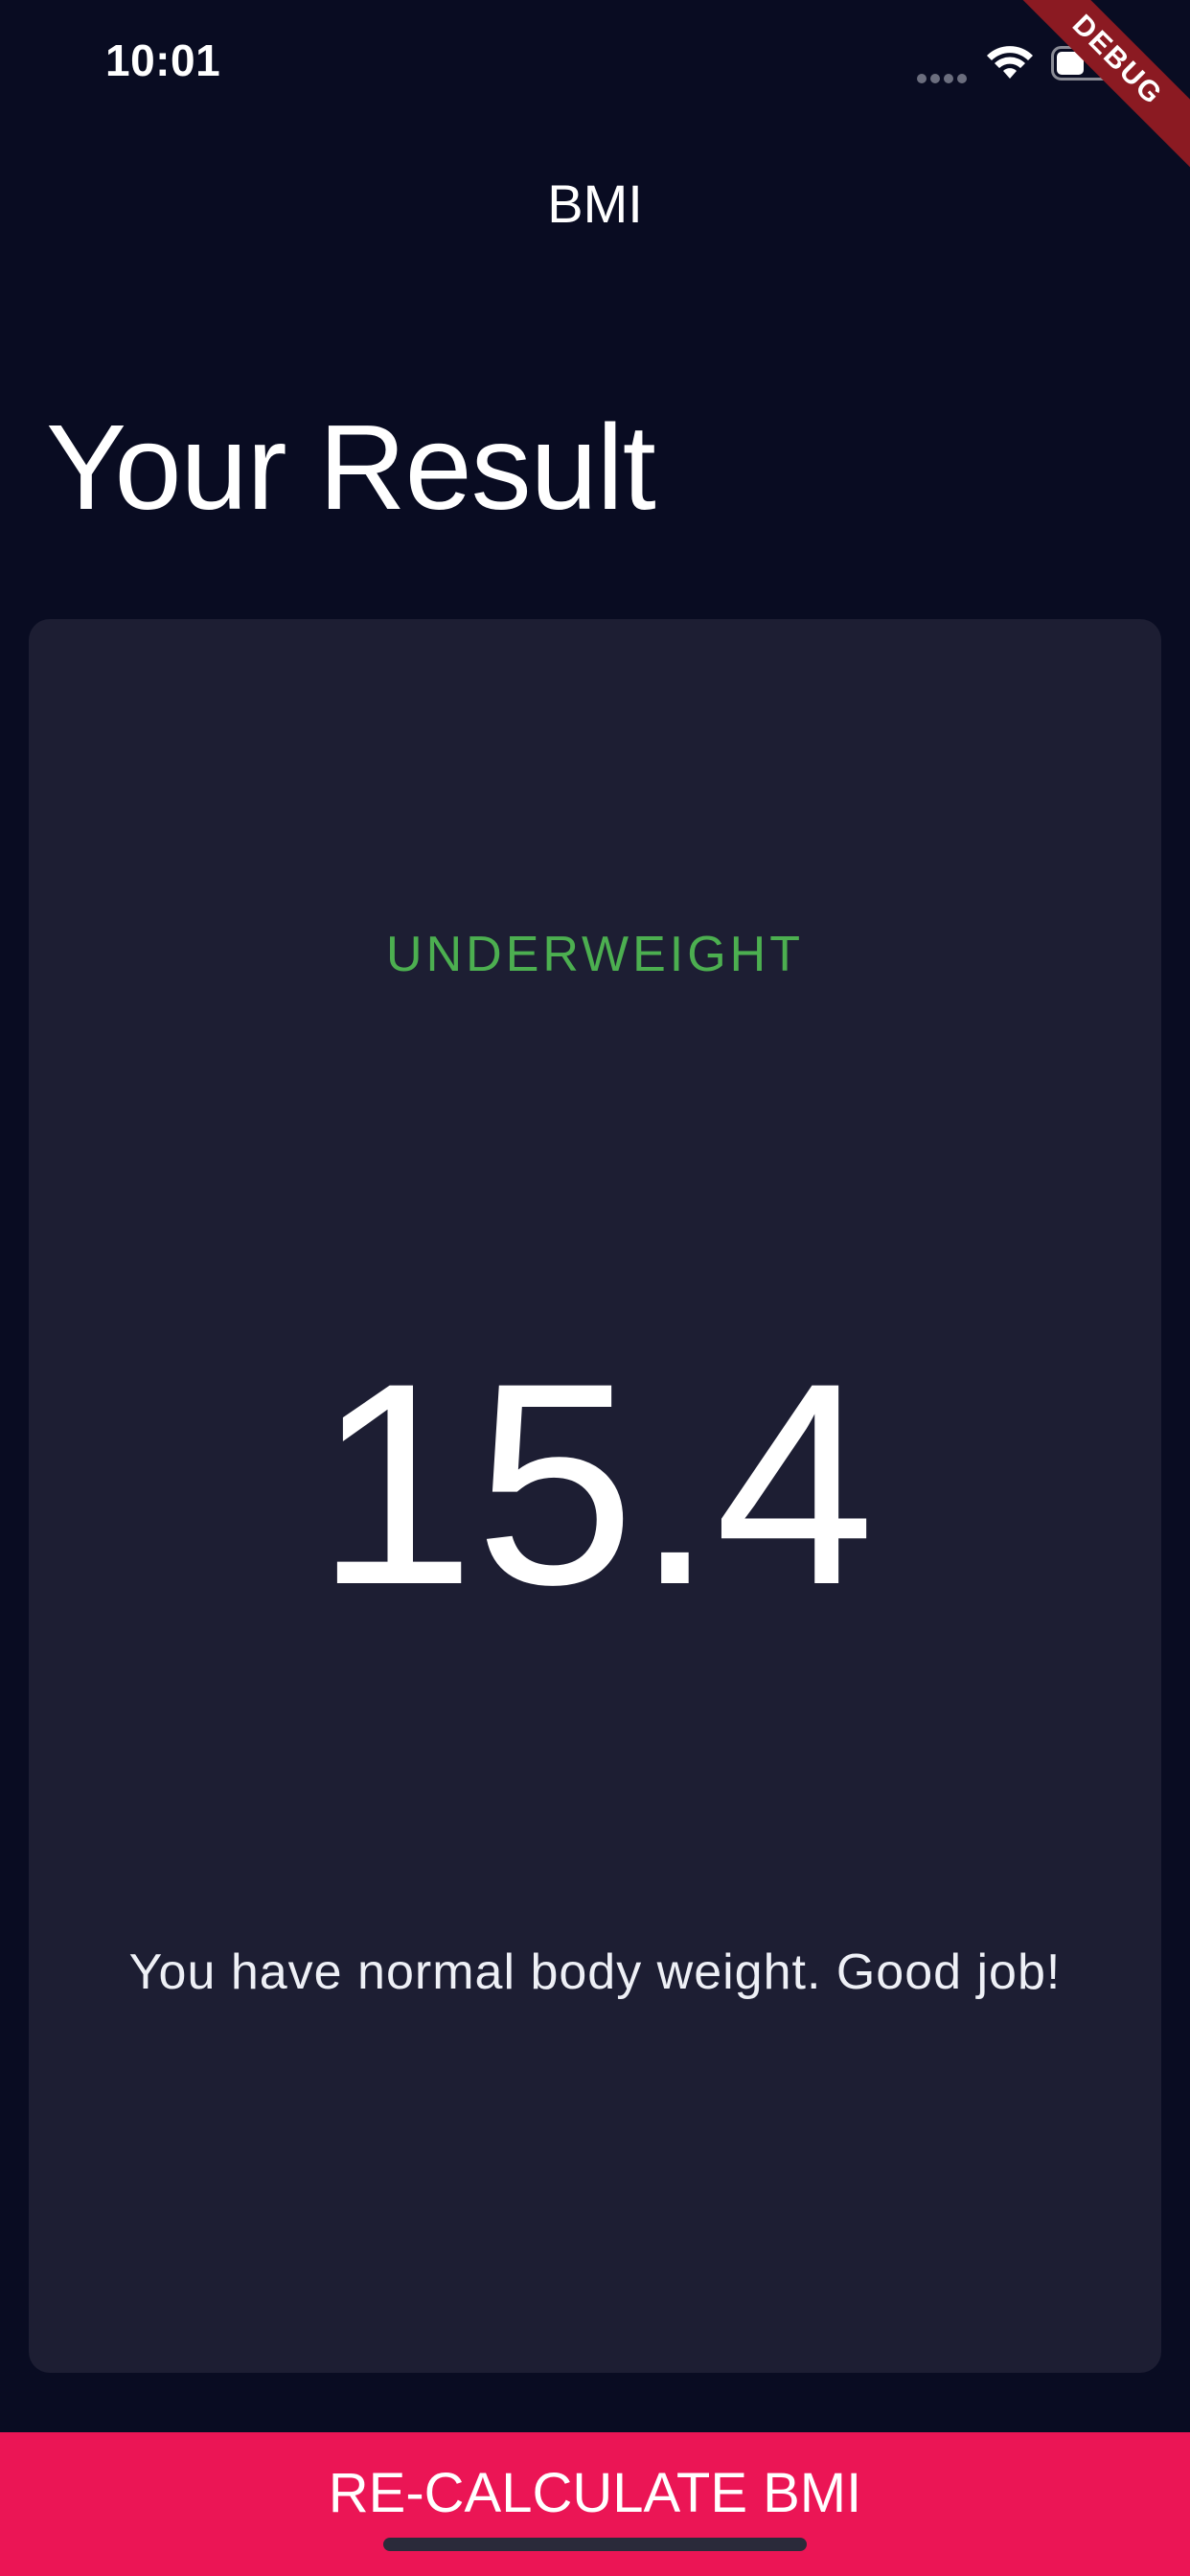  I want to click on wifi-icon, so click(1010, 63).